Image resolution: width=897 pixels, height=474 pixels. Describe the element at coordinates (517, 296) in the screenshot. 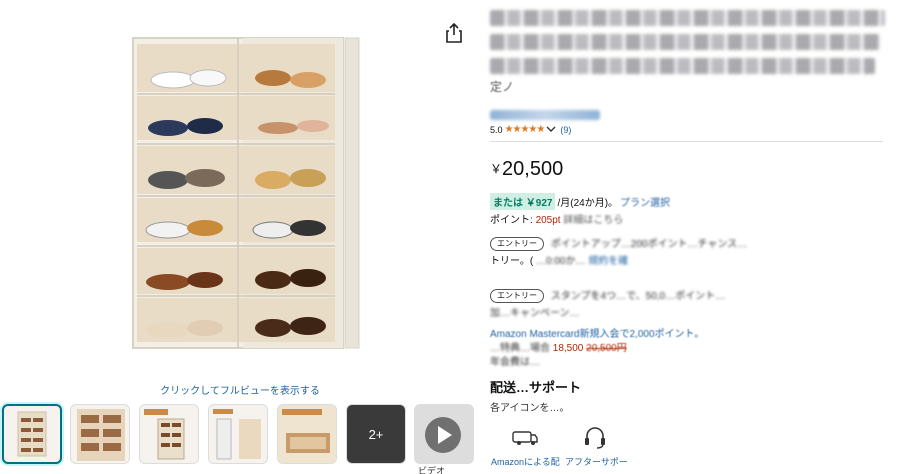

I see `entry-badge-2: エントリー` at that location.